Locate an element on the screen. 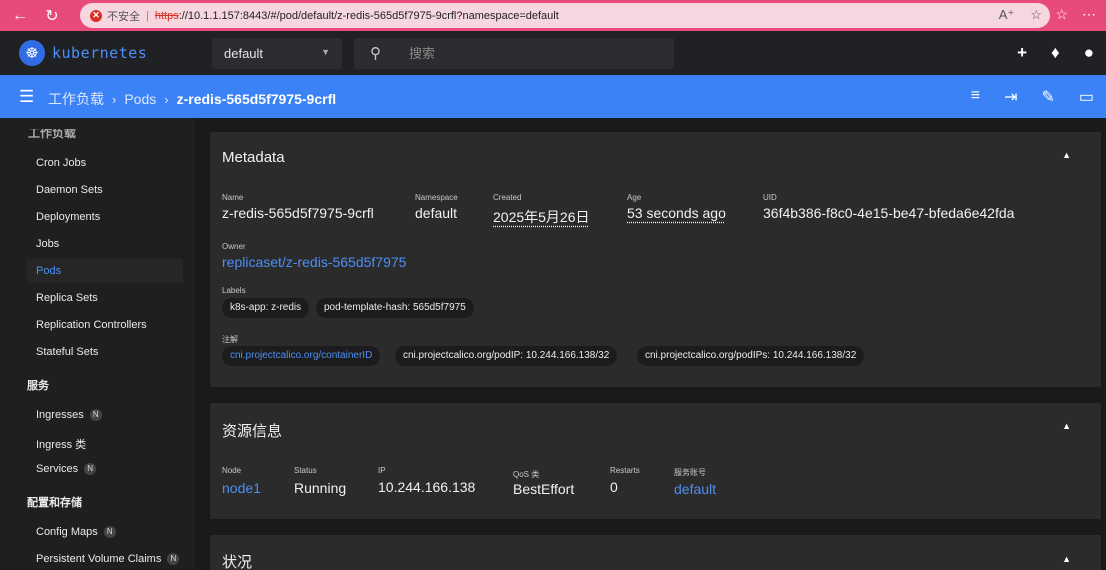  caret-down-icon: ▼ is located at coordinates (325, 52).